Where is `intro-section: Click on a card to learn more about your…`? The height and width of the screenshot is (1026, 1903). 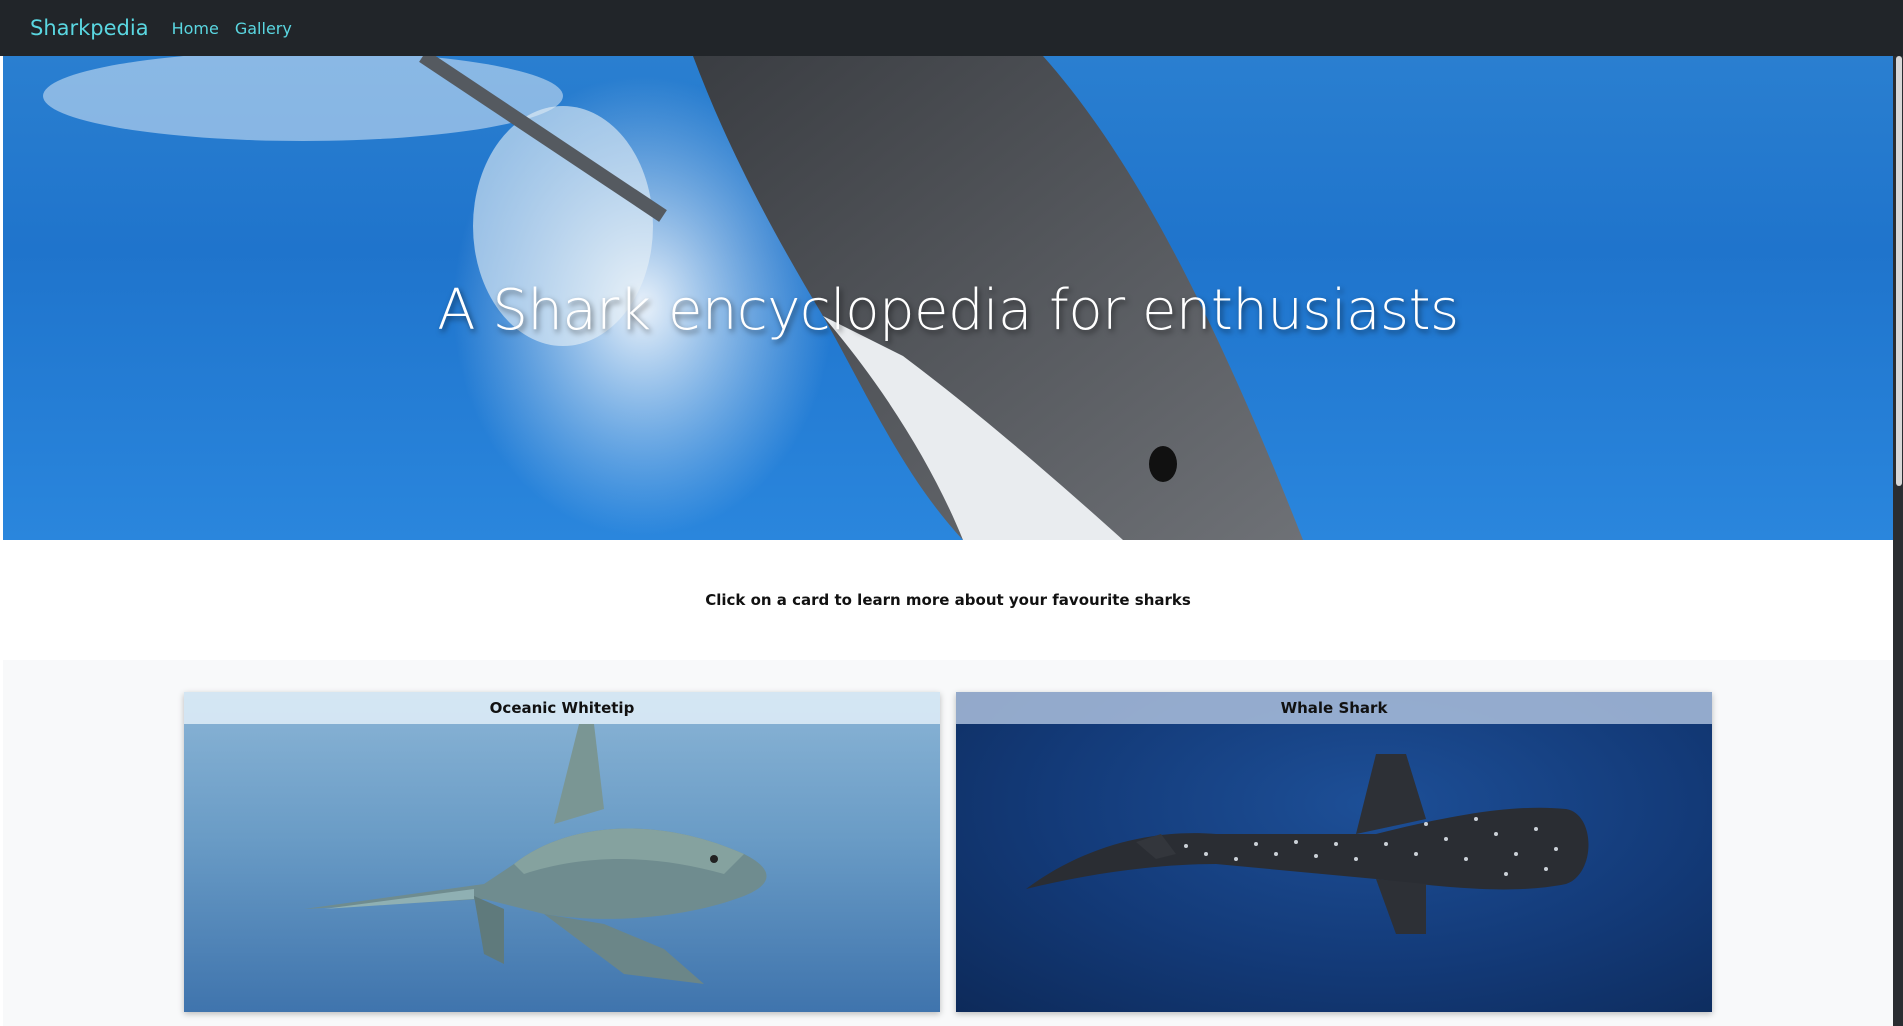 intro-section: Click on a card to learn more about your… is located at coordinates (948, 600).